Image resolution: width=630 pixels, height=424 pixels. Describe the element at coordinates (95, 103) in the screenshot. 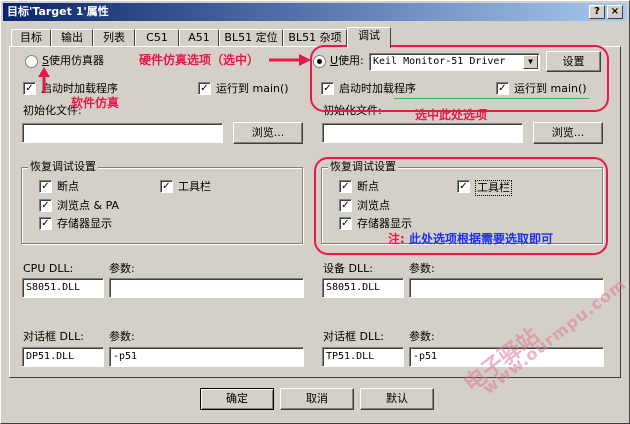

I see `annotation-software: 软件仿真` at that location.